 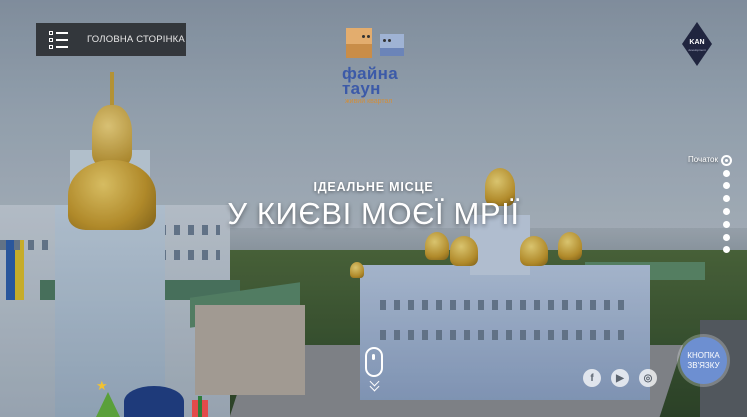 I want to click on home-button-label: ГОЛОВНА СТОРІНКА, so click(x=136, y=39).